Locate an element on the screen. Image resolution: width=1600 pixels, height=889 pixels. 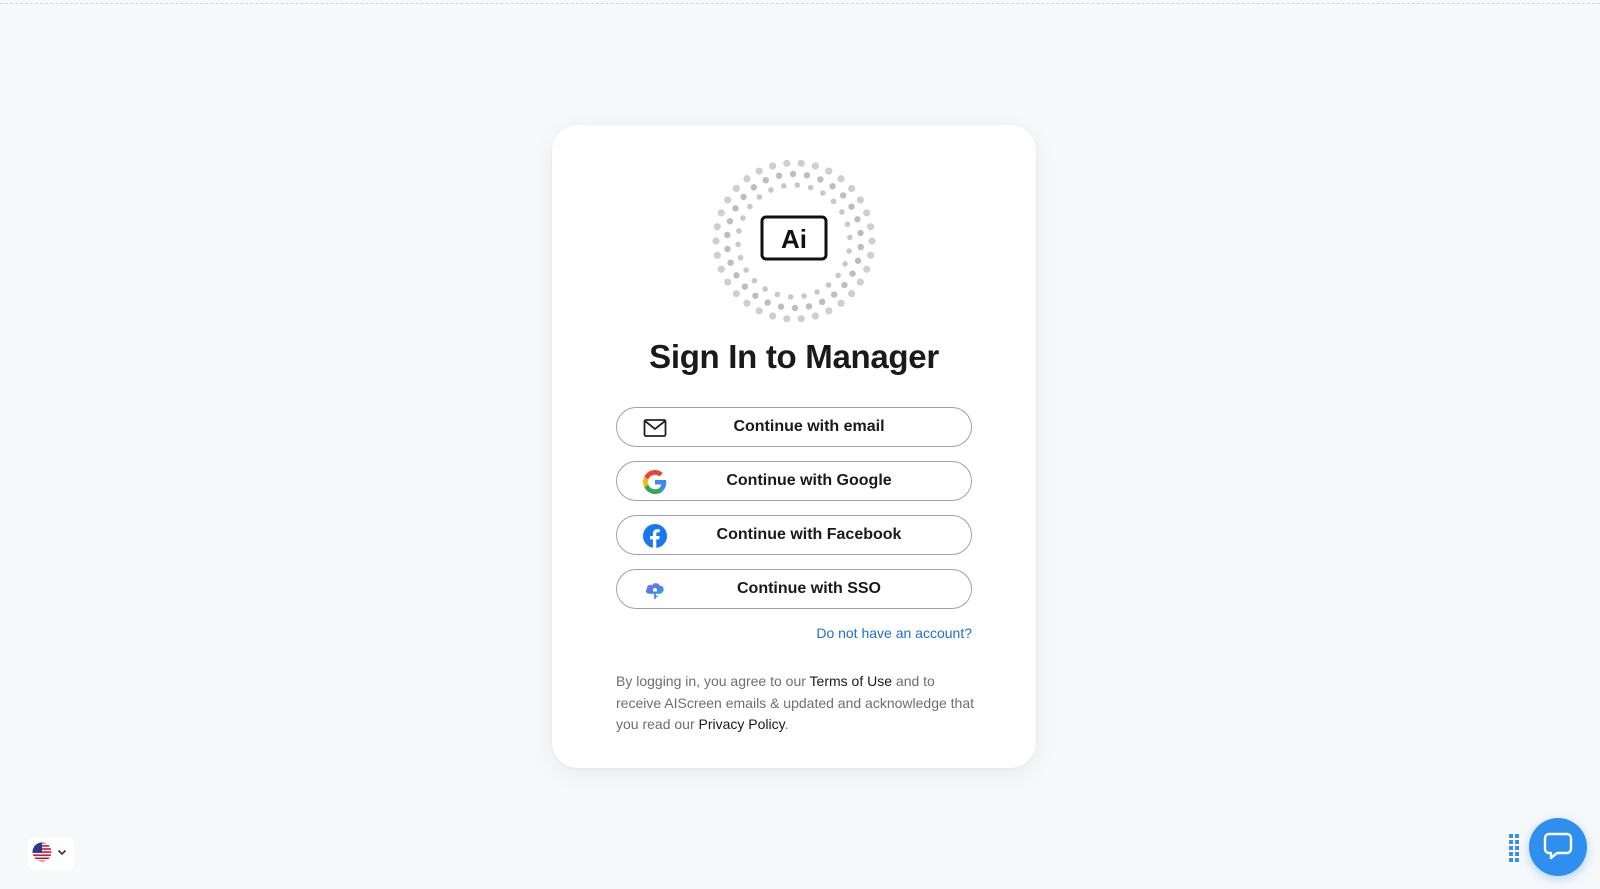
continue-with-facebook-button: Continue with Facebook is located at coordinates (794, 535).